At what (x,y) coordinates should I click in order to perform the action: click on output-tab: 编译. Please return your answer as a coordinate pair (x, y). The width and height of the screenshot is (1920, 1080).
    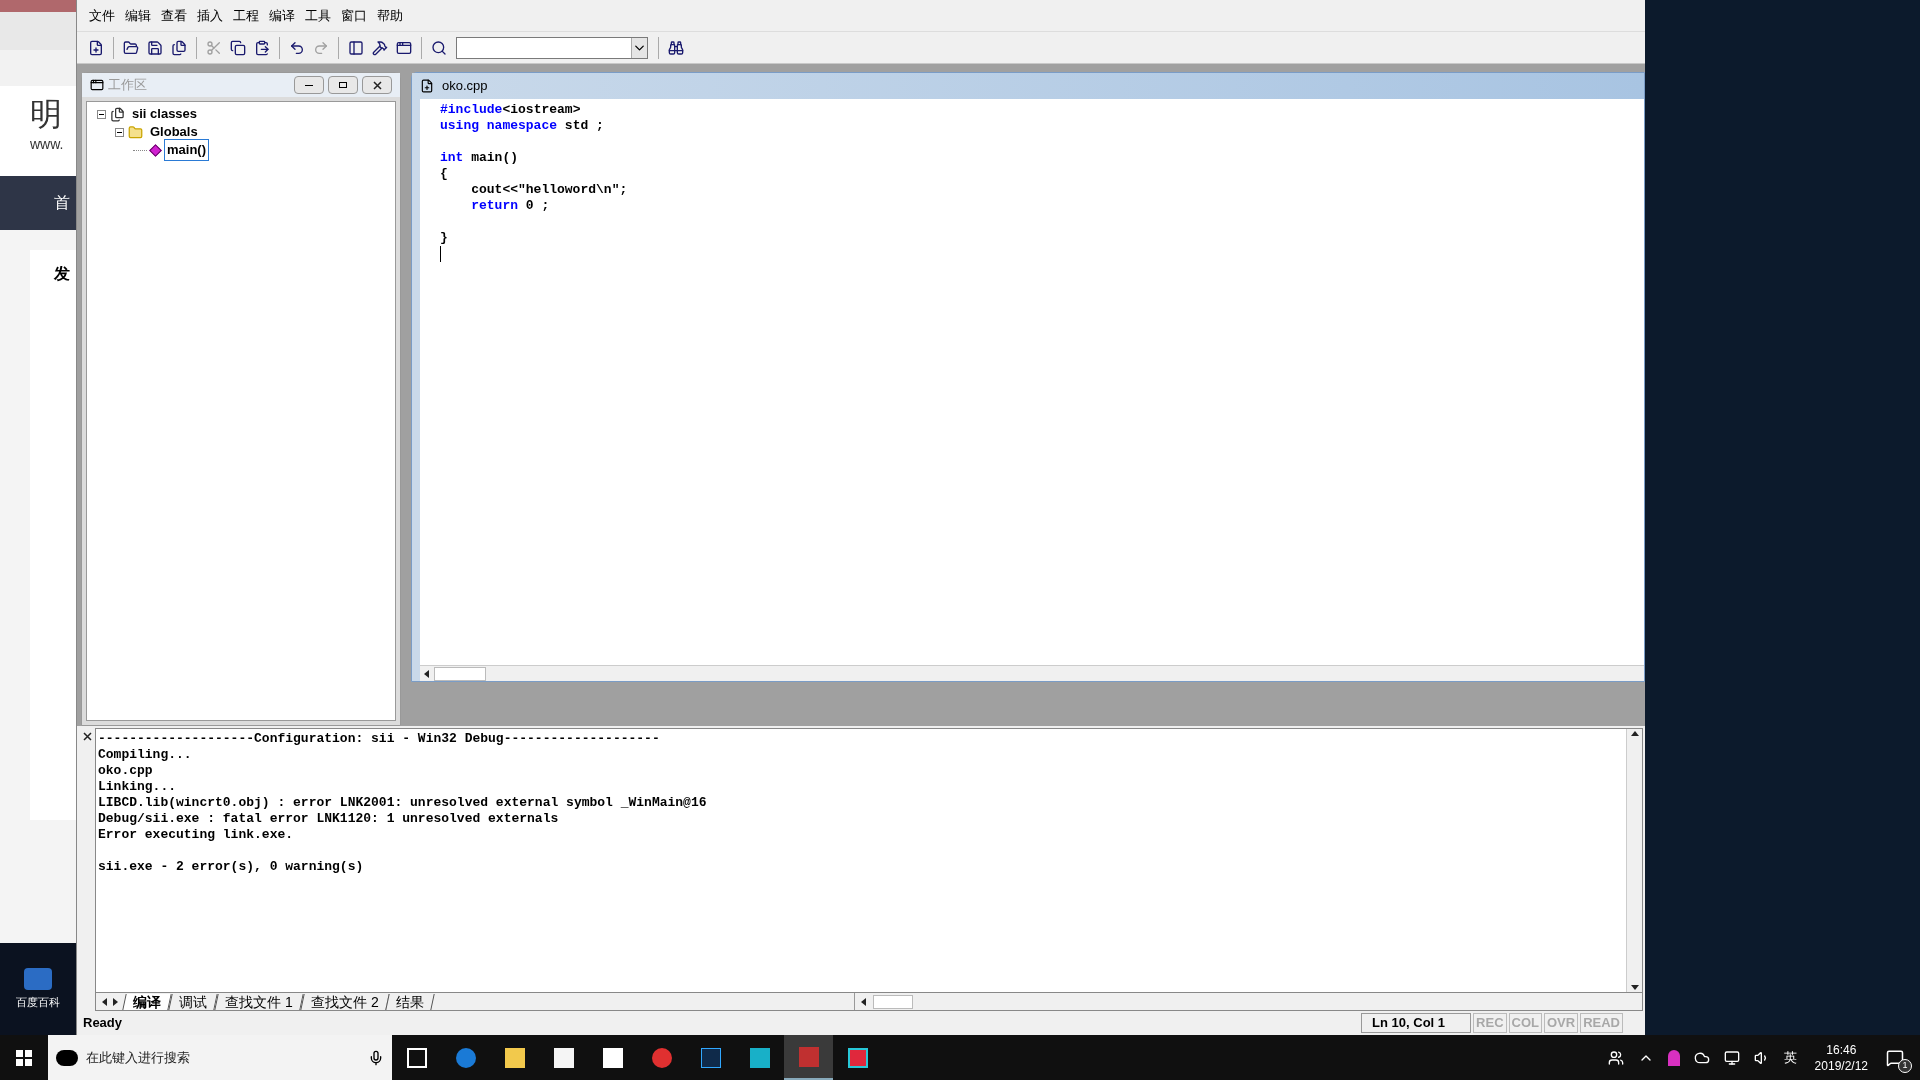
    Looking at the image, I should click on (147, 1001).